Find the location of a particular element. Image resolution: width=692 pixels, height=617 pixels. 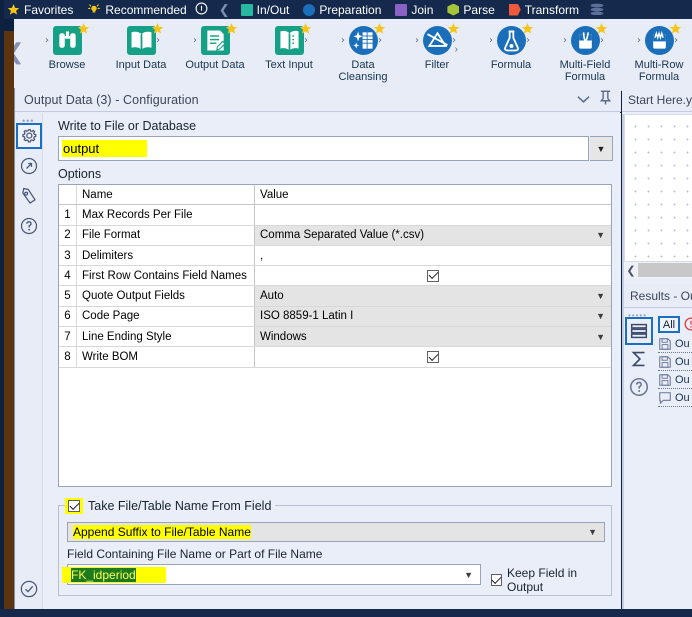

category-favorites: Favorites is located at coordinates (40, 9).